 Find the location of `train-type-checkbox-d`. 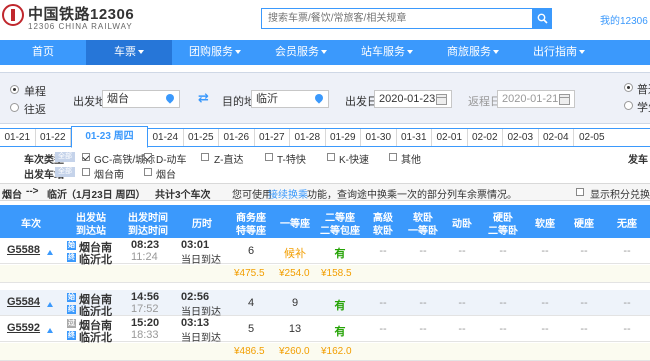

train-type-checkbox-d is located at coordinates (148, 157).